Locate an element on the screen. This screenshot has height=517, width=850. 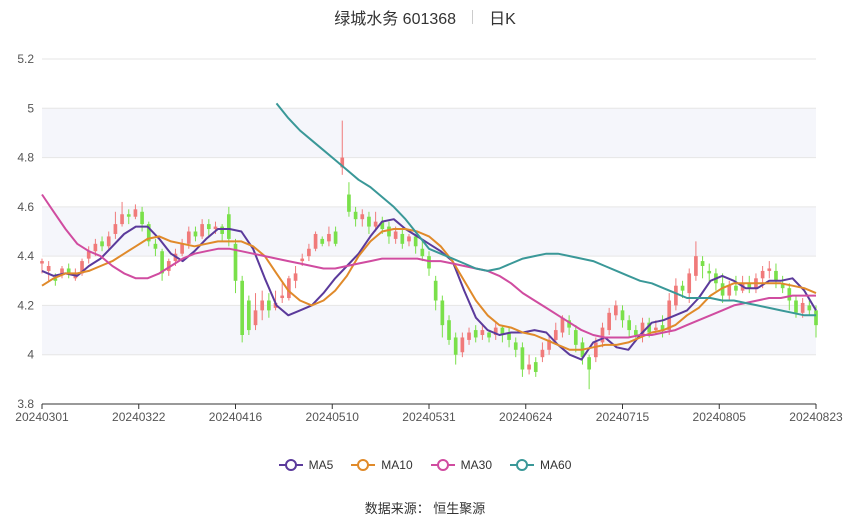
x-tick-label: 20240805 is located at coordinates (720, 417).